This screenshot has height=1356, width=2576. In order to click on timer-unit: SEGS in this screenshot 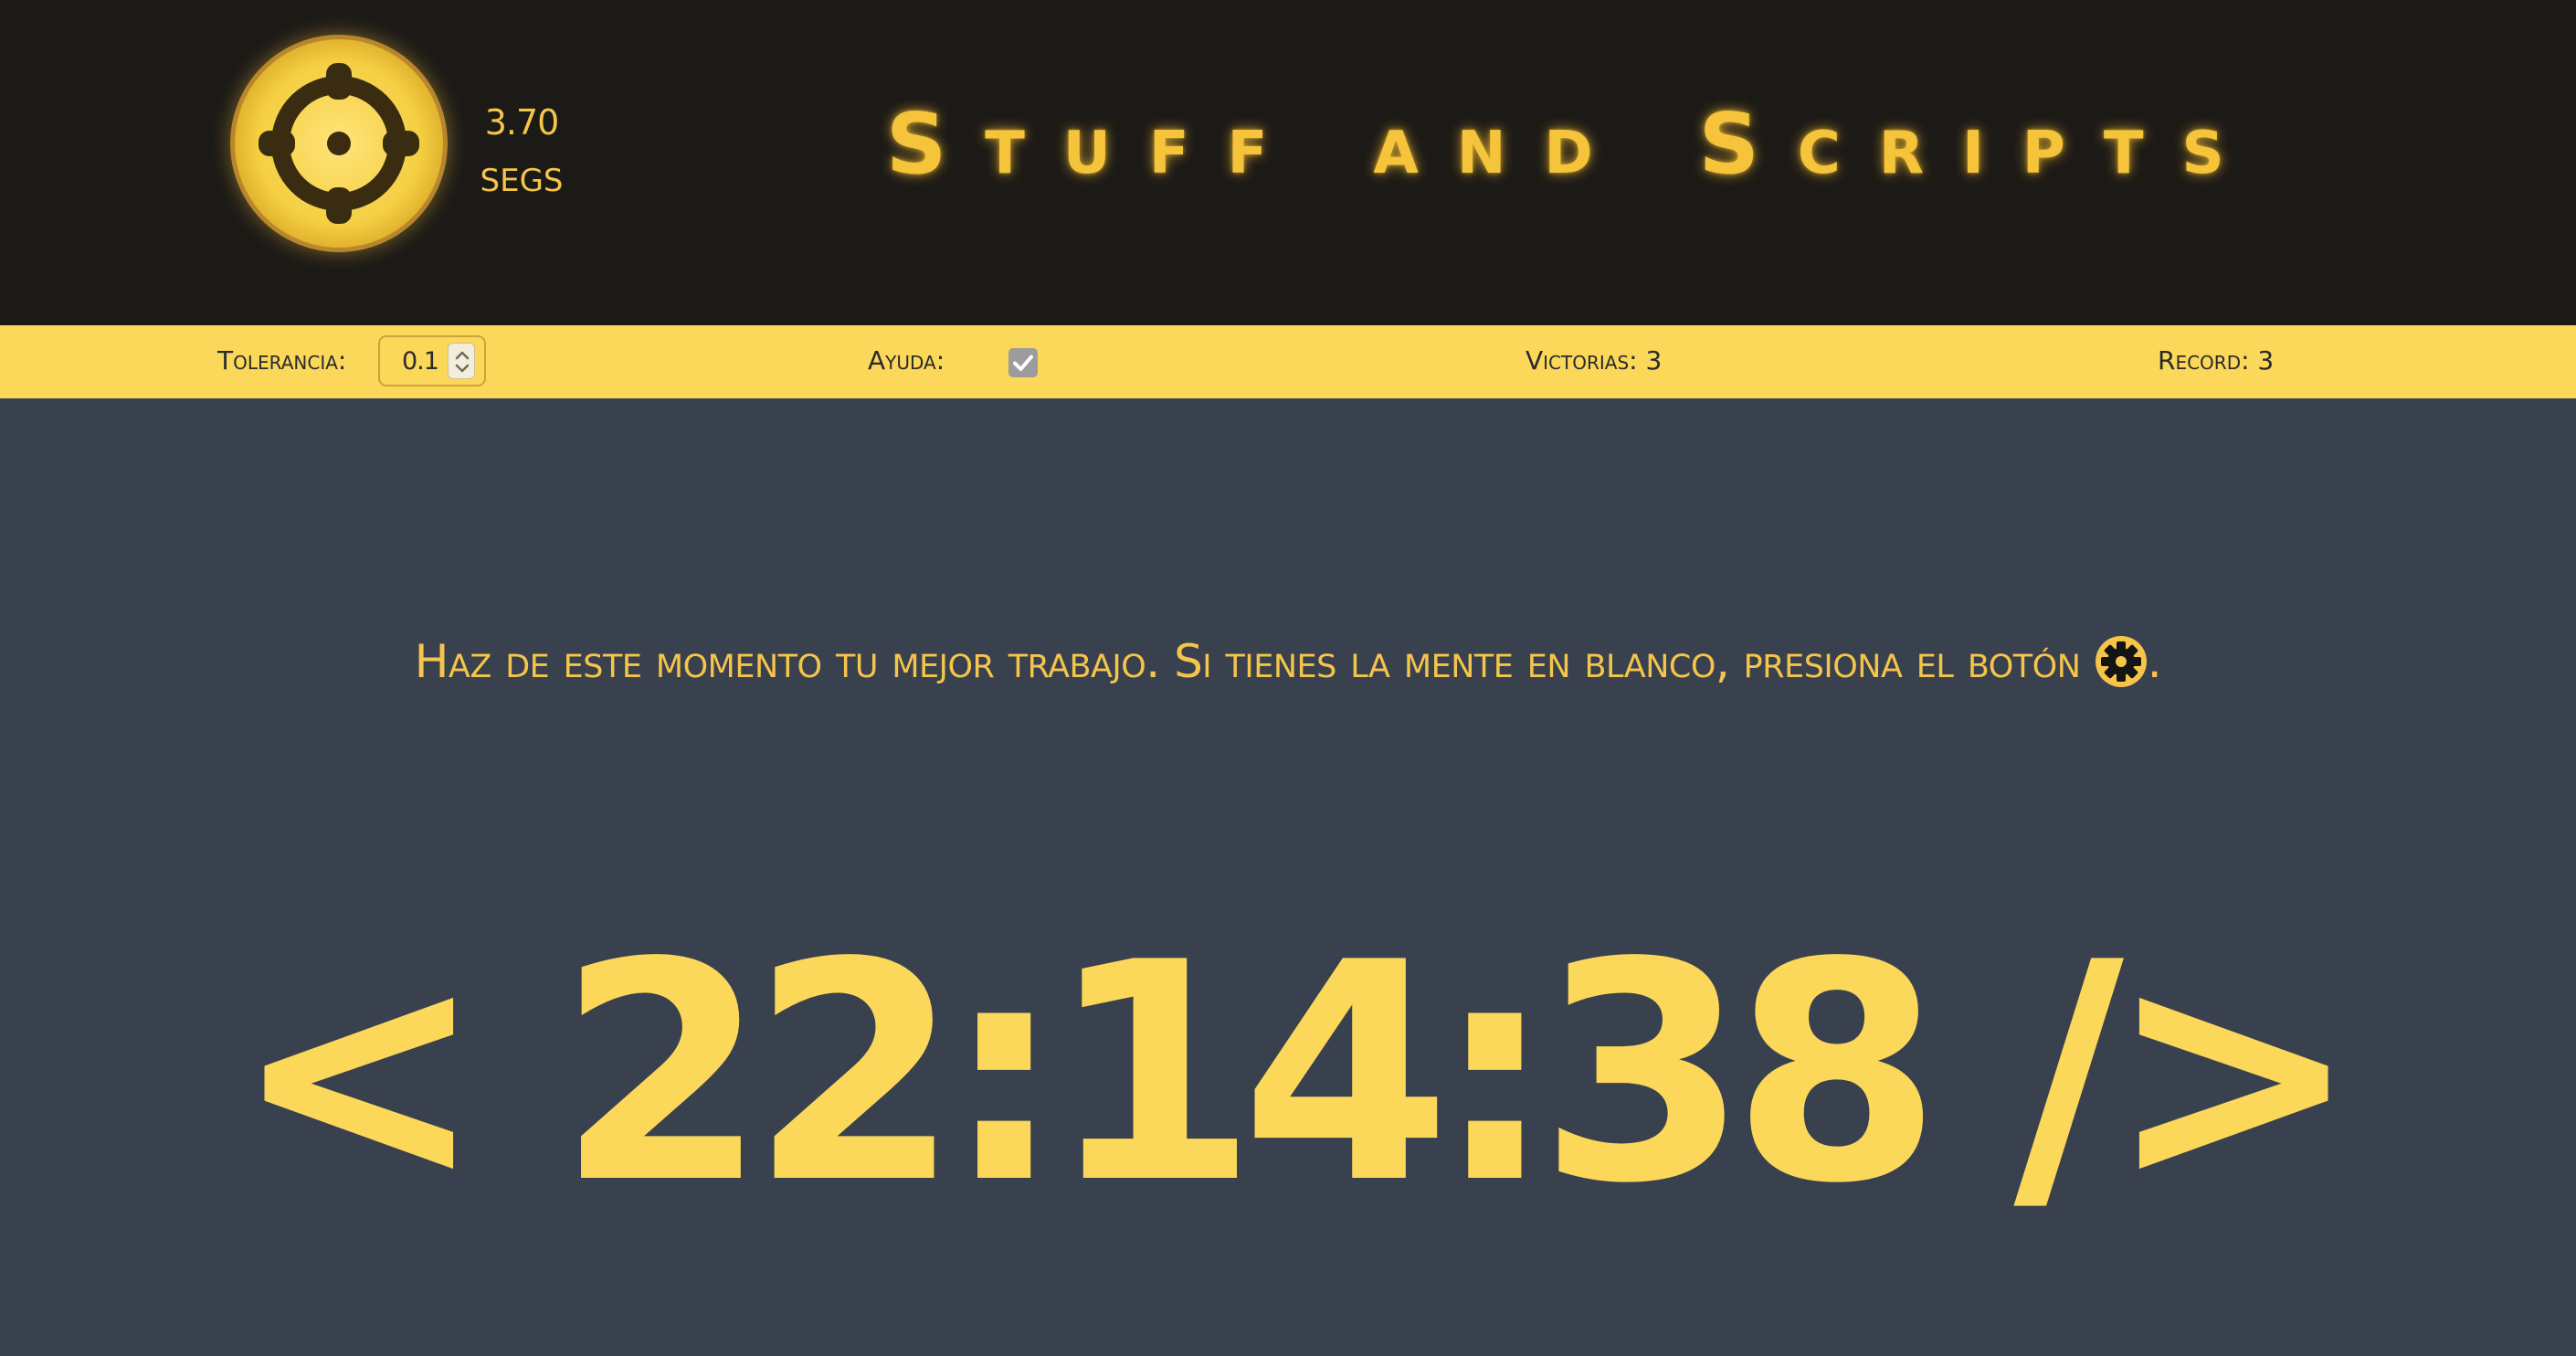, I will do `click(522, 181)`.